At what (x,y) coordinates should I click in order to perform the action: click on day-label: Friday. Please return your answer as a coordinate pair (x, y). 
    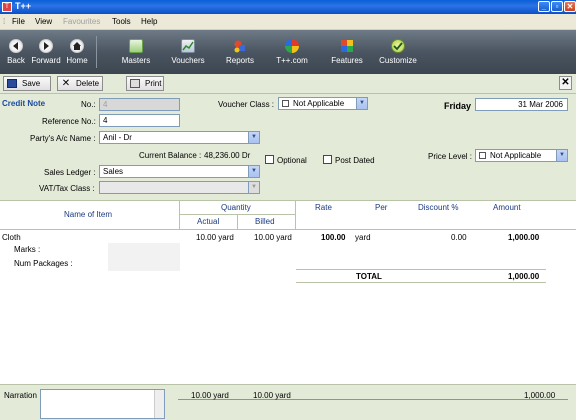
    Looking at the image, I should click on (458, 106).